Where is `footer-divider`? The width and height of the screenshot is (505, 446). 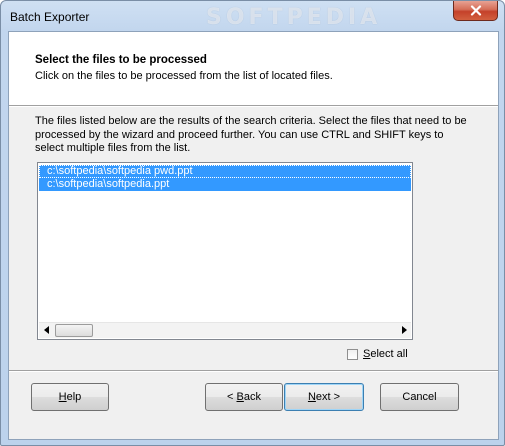
footer-divider is located at coordinates (253, 371).